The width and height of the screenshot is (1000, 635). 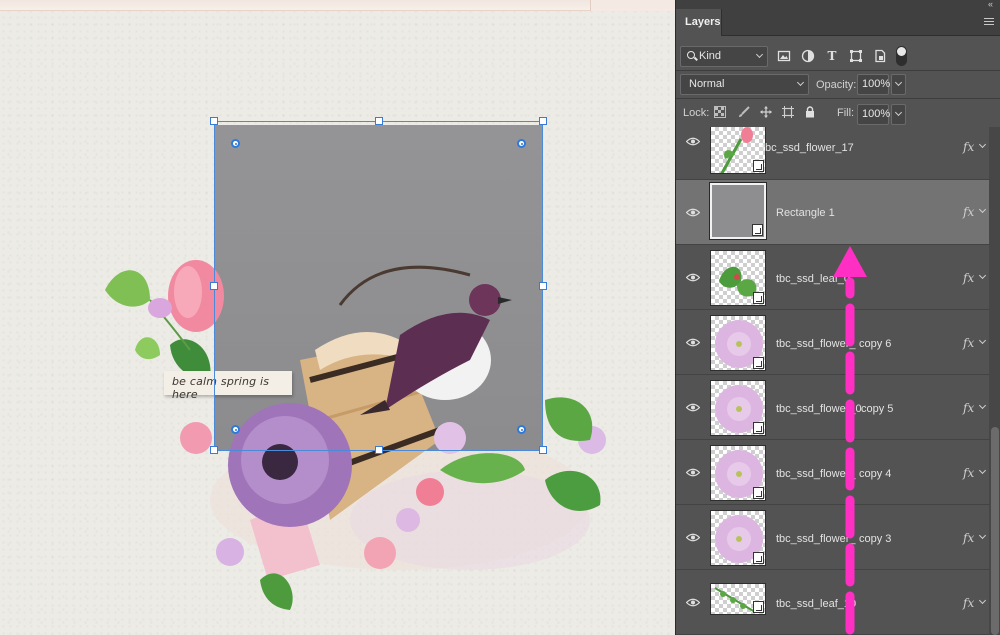 I want to click on lock-position-icon, so click(x=766, y=113).